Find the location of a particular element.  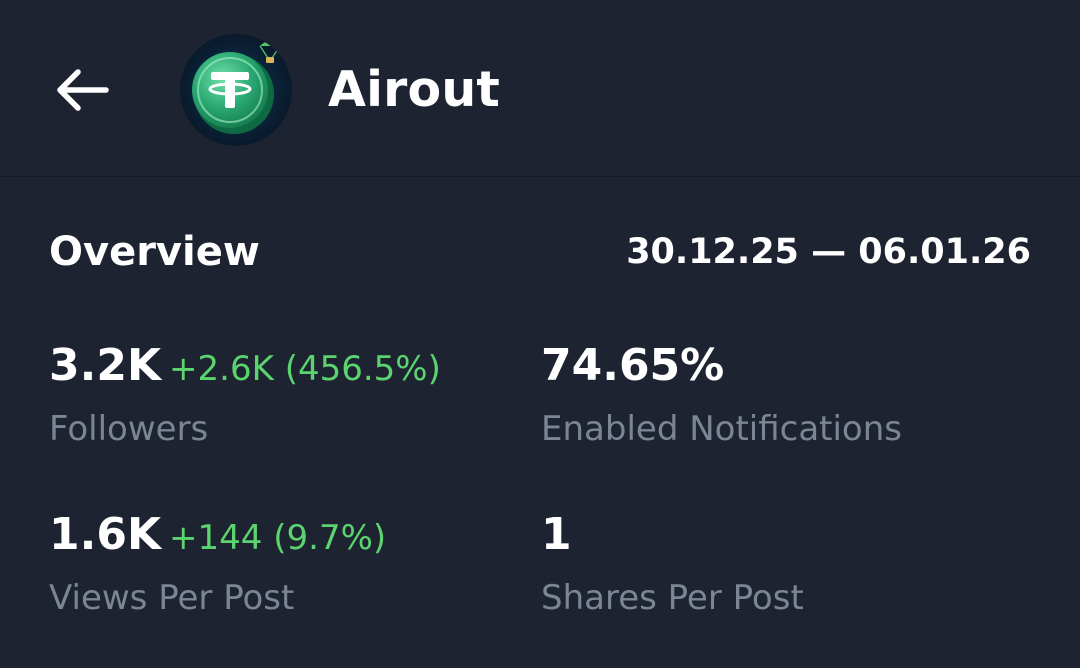

stat-enabled-notifications: 74.65% Enabled Notifications is located at coordinates (721, 395).